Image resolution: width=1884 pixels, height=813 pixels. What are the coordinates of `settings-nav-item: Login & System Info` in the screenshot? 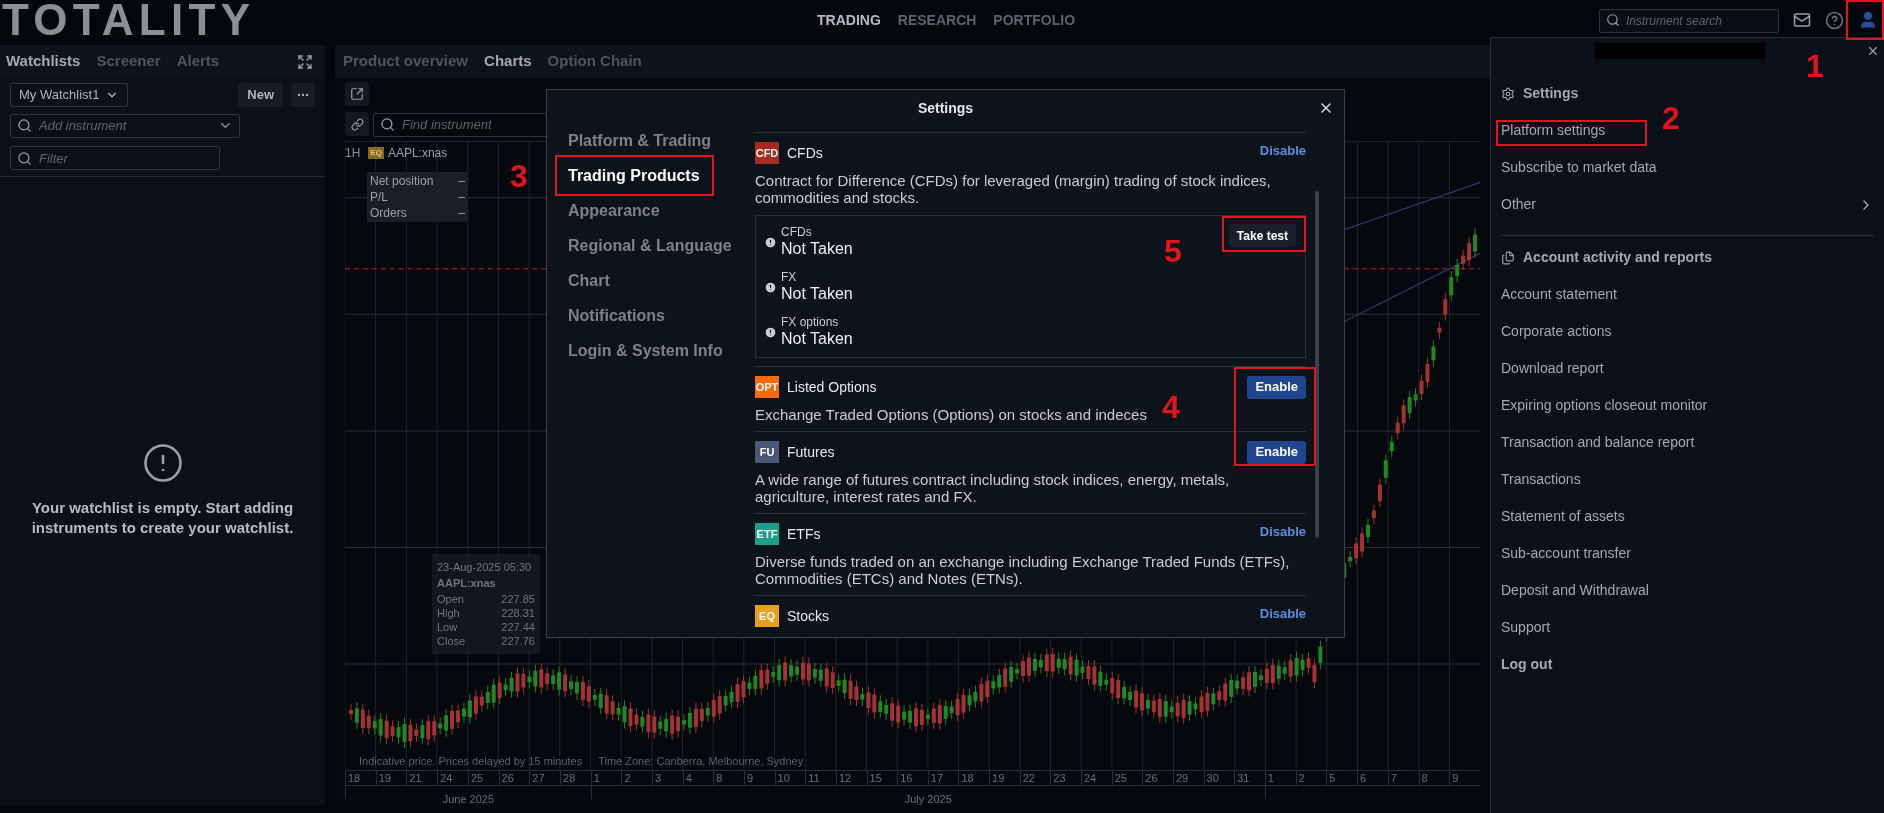 It's located at (657, 350).